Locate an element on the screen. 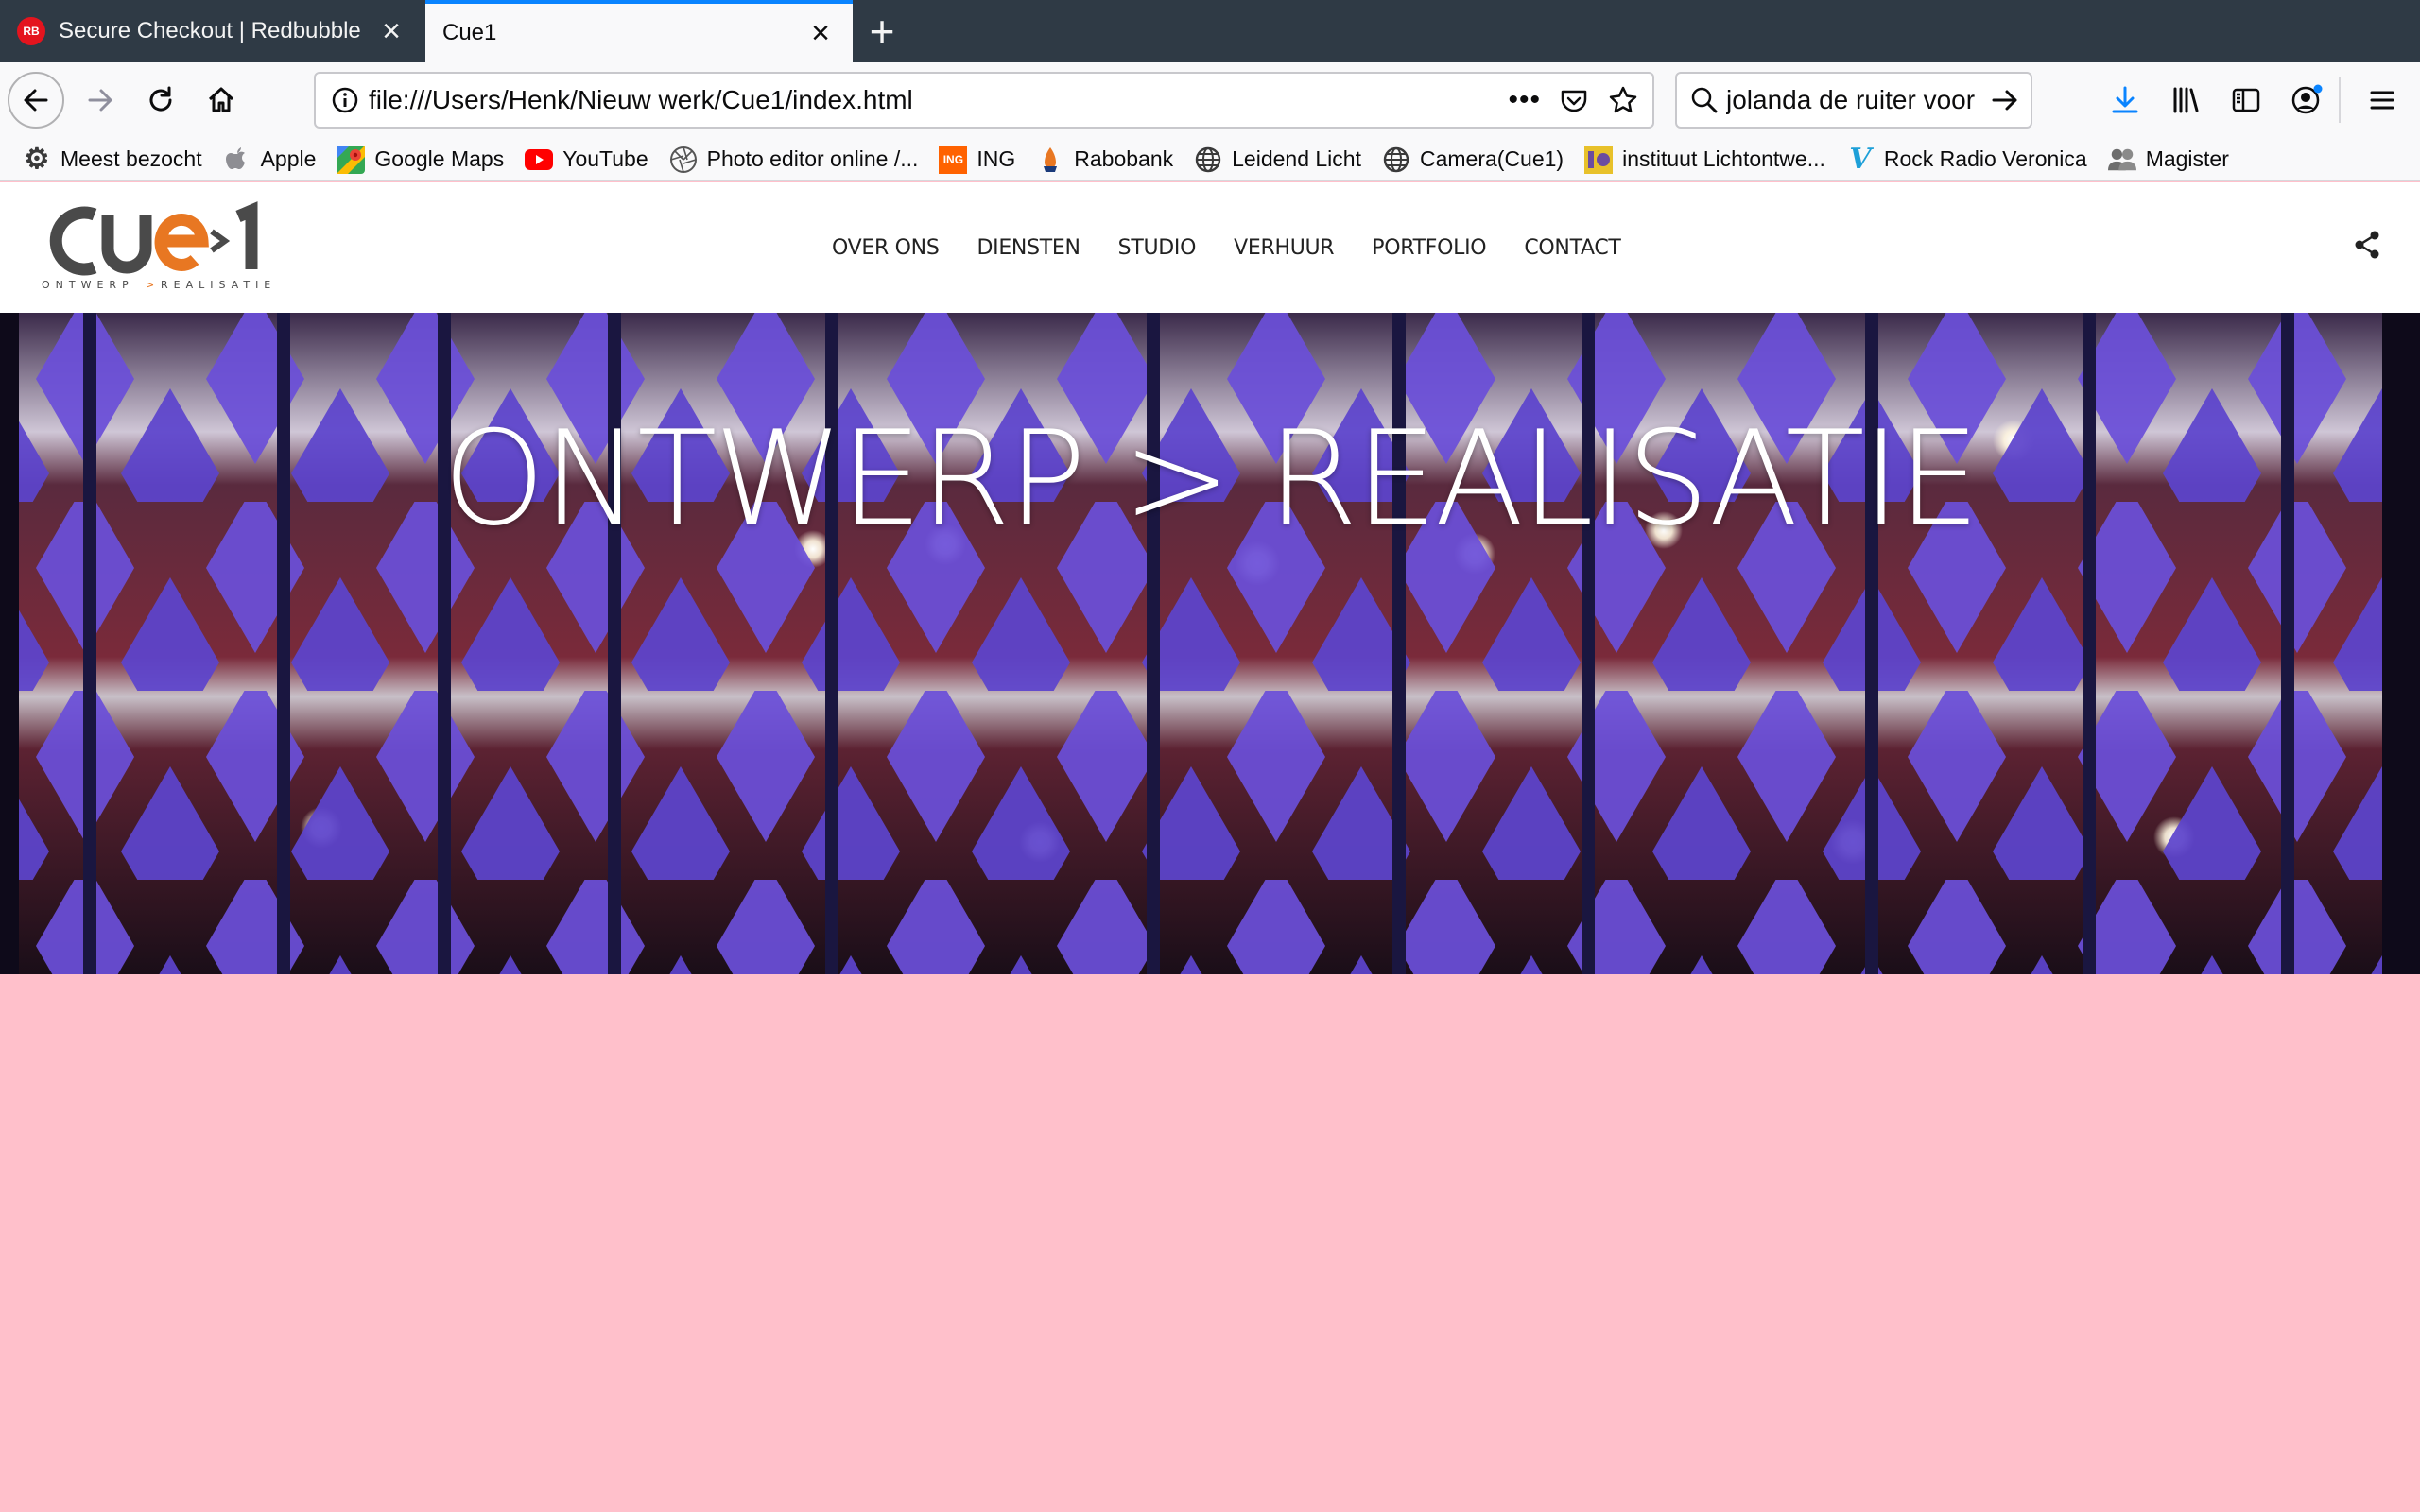  apple-icon is located at coordinates (237, 160).